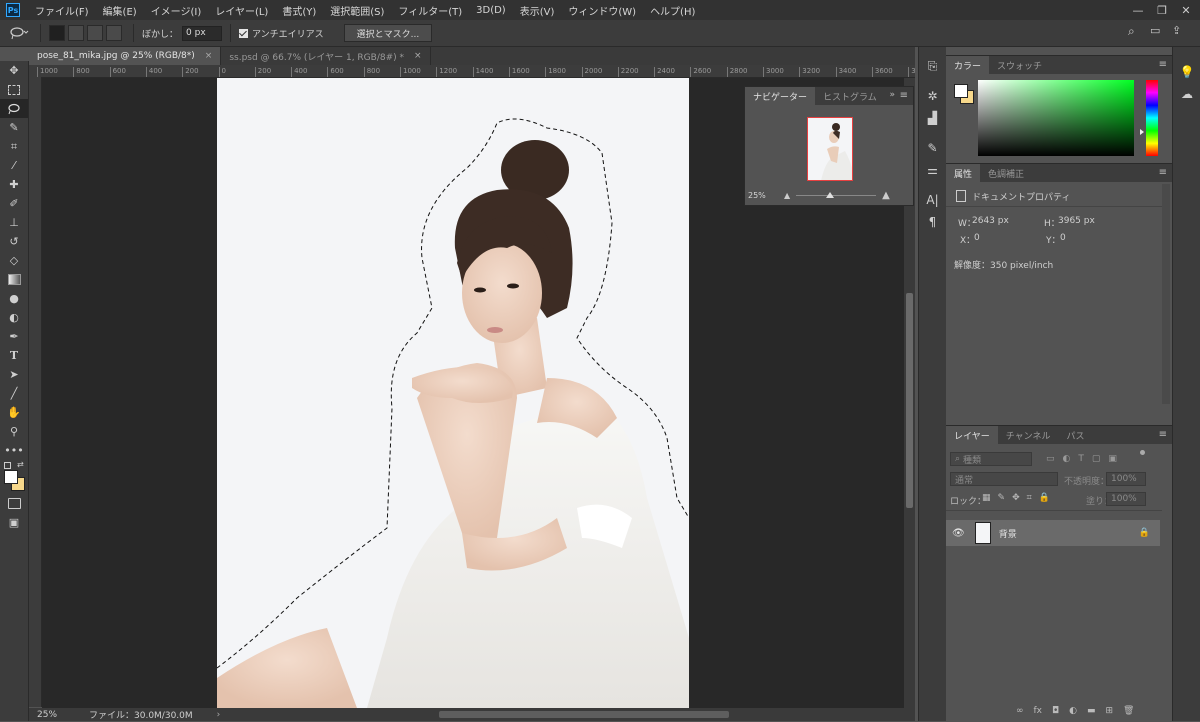 The width and height of the screenshot is (1200, 722). Describe the element at coordinates (958, 533) in the screenshot. I see `visibility-eye-icon: 👁` at that location.